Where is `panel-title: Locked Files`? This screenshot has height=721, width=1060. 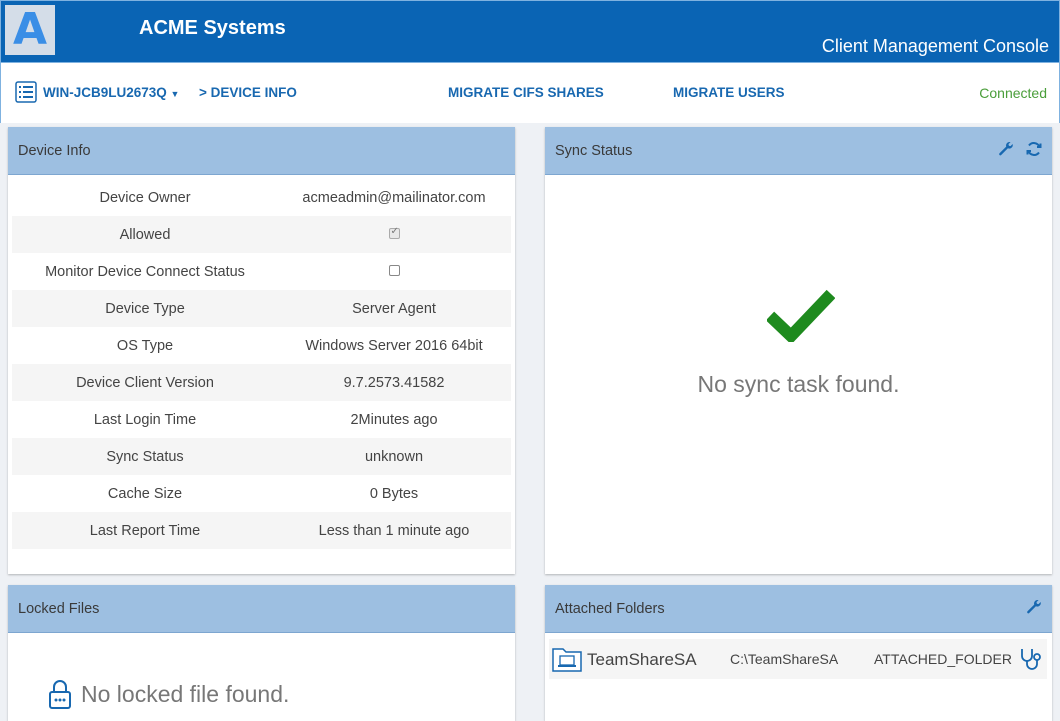 panel-title: Locked Files is located at coordinates (59, 608).